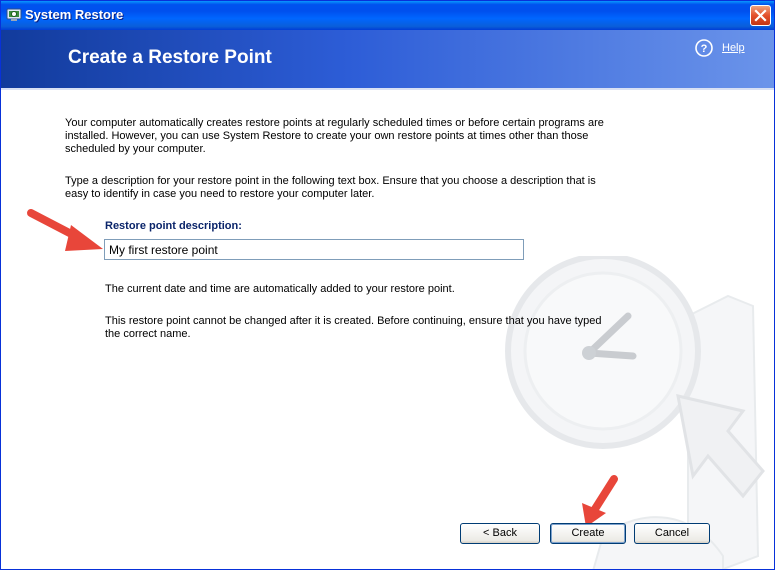 This screenshot has width=775, height=570. What do you see at coordinates (588, 533) in the screenshot?
I see `create-button: Create` at bounding box center [588, 533].